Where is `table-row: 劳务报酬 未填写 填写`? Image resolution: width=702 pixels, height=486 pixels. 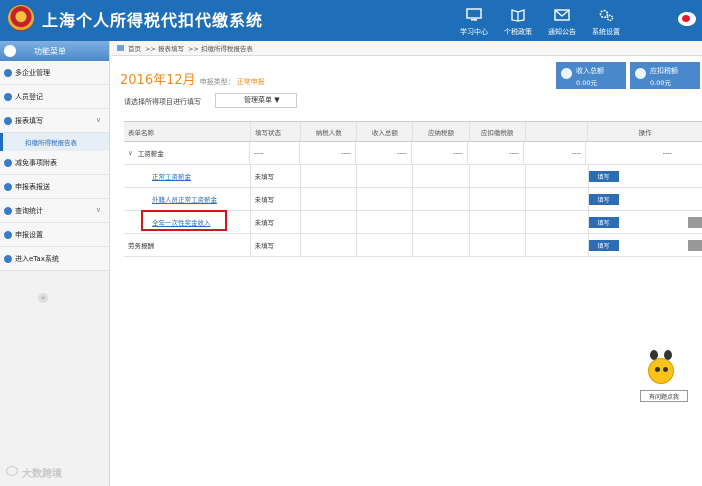
table-row: 劳务报酬 未填写 填写 is located at coordinates (413, 245).